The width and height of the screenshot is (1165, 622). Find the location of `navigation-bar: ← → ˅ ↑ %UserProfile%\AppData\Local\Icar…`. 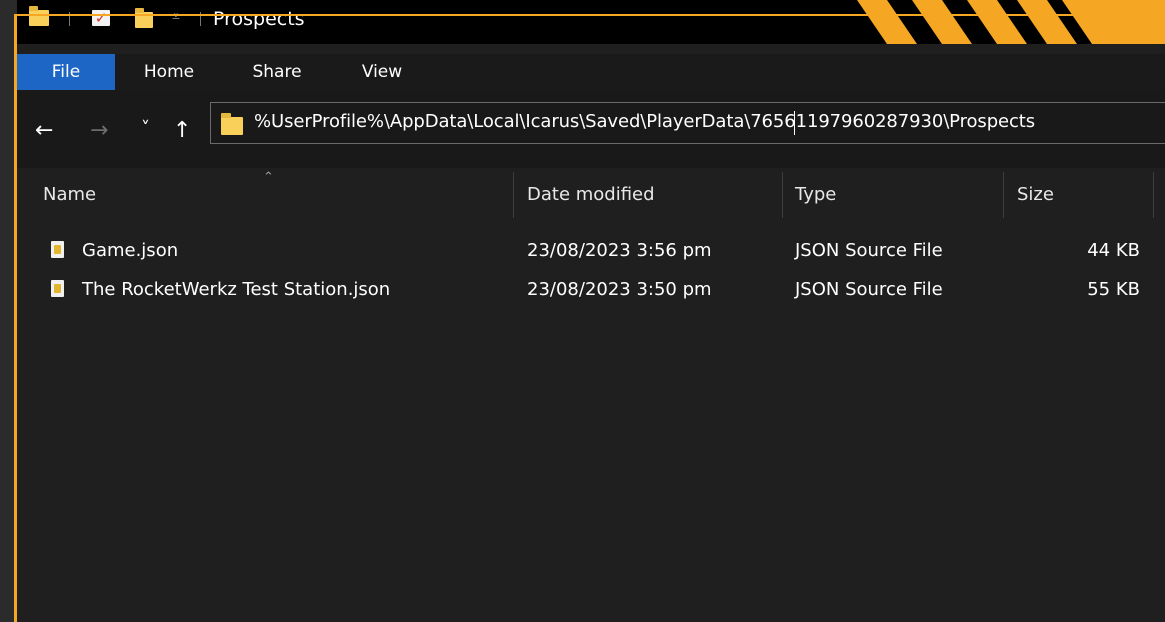

navigation-bar: ← → ˅ ↑ %UserProfile%\AppData\Local\Icar… is located at coordinates (591, 129).